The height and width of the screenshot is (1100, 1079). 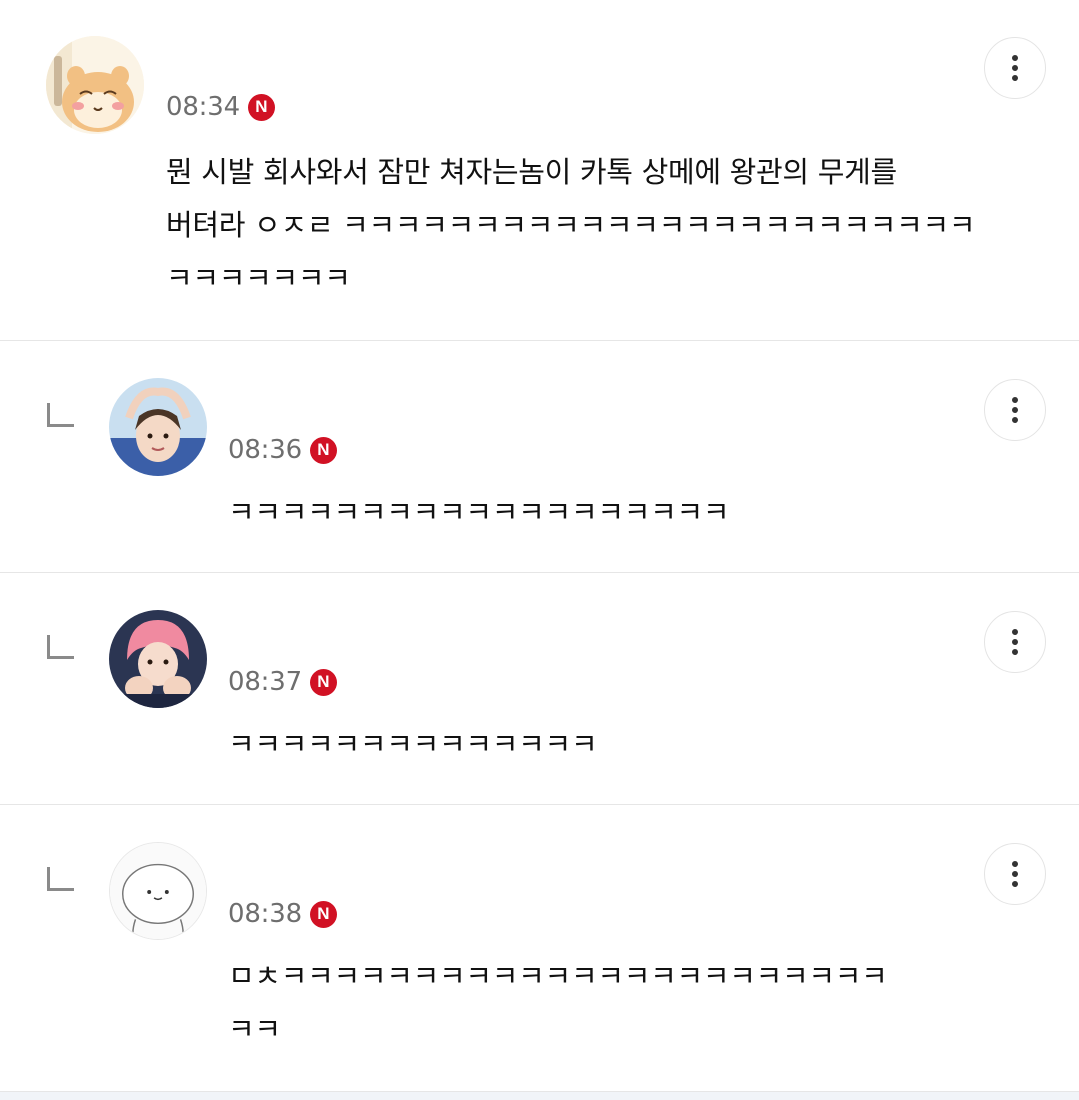 I want to click on hamster-avatar-icon, so click(x=95, y=85).